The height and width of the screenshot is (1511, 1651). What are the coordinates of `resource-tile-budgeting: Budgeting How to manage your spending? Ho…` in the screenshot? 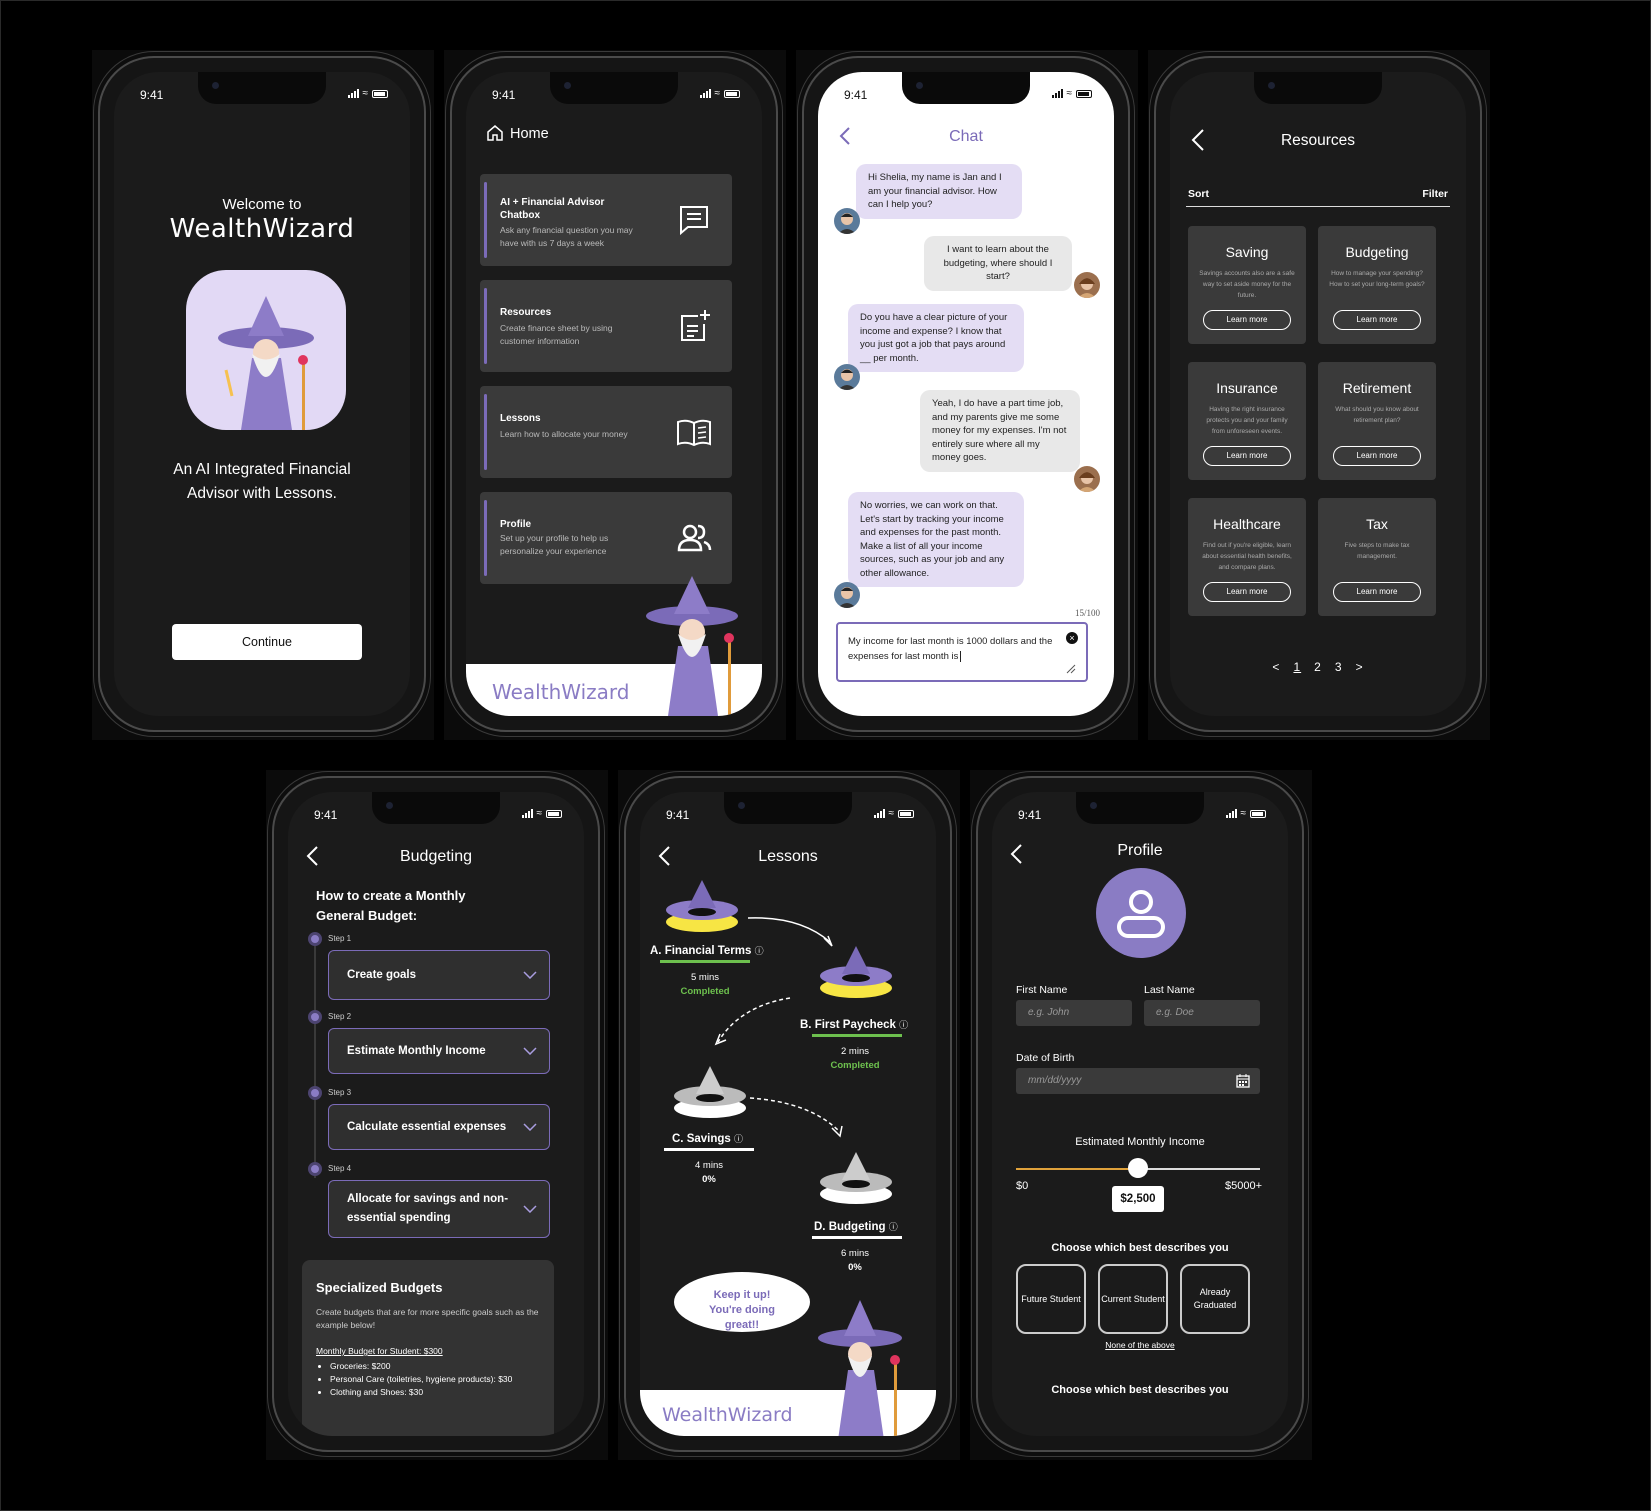 It's located at (1377, 285).